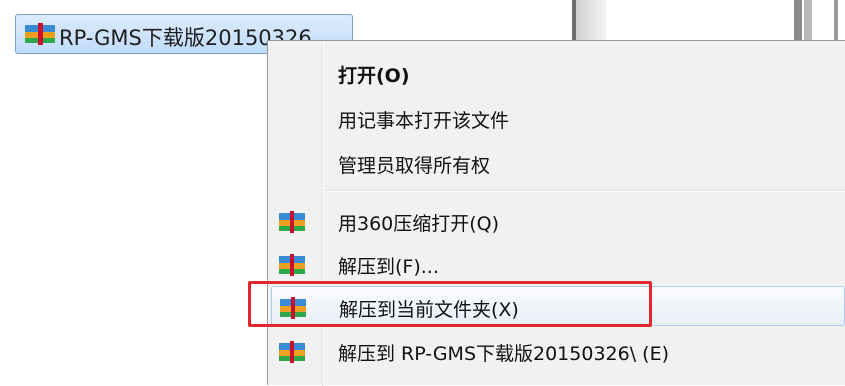  Describe the element at coordinates (585, 191) in the screenshot. I see `menu-separator` at that location.